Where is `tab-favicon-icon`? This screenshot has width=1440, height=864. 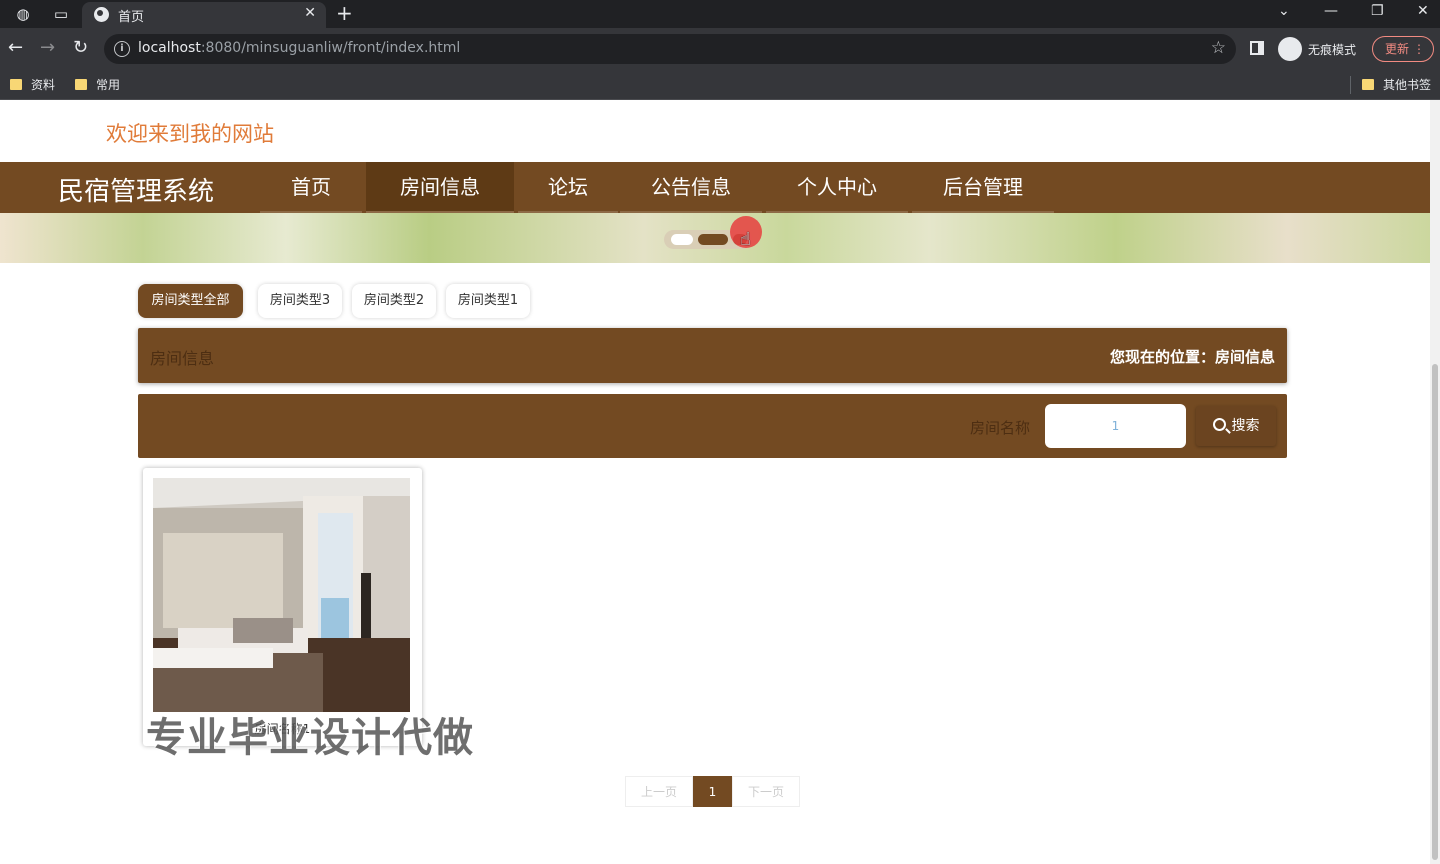
tab-favicon-icon is located at coordinates (101, 14).